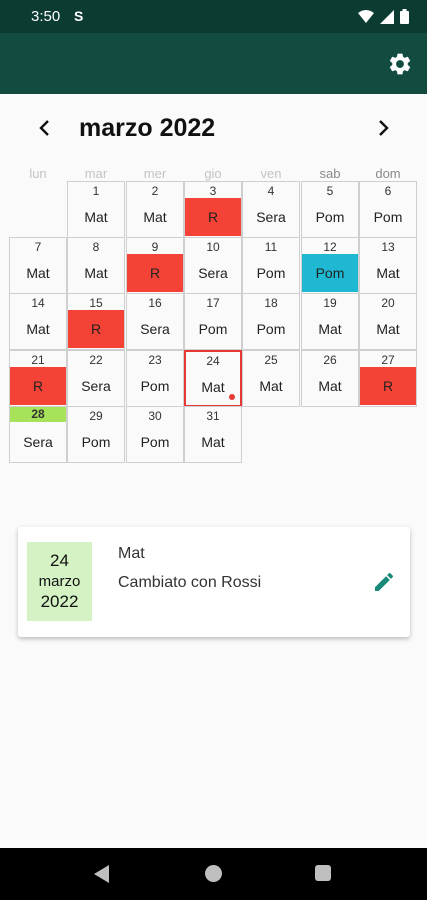 This screenshot has width=427, height=900. I want to click on day-number: 1, so click(96, 191).